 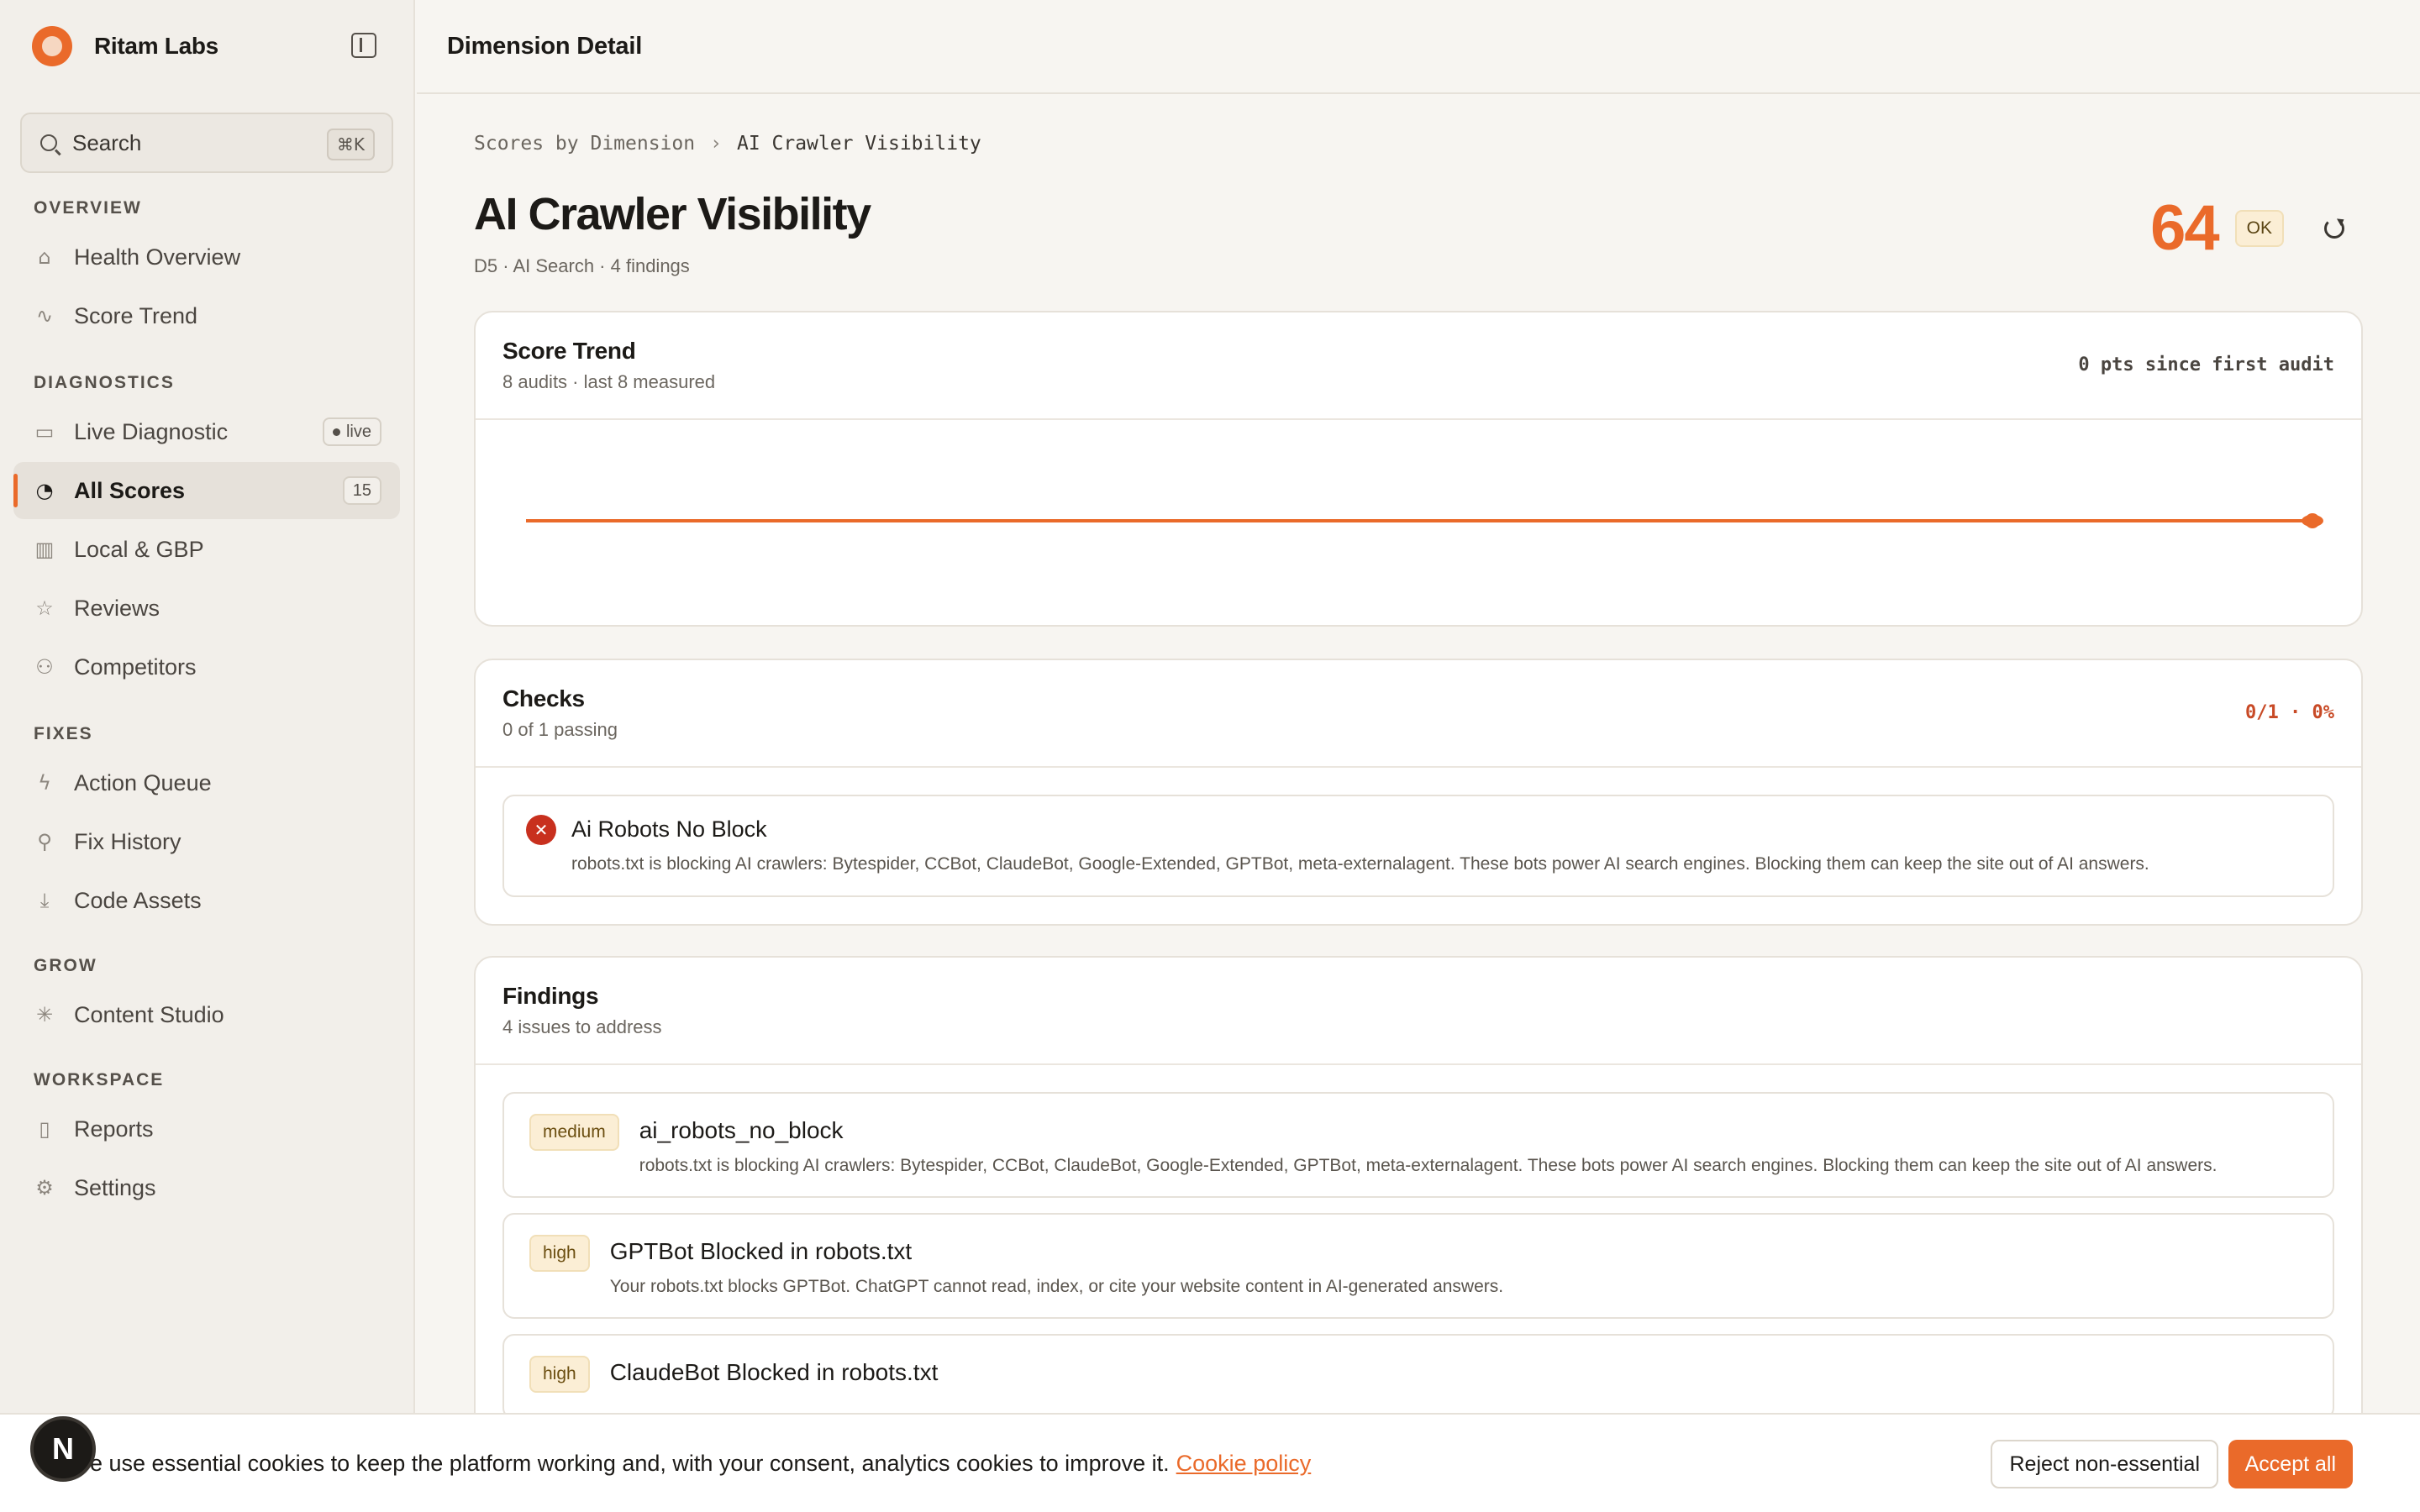 What do you see at coordinates (136, 315) in the screenshot?
I see `sidebar-item-label: Score Trend` at bounding box center [136, 315].